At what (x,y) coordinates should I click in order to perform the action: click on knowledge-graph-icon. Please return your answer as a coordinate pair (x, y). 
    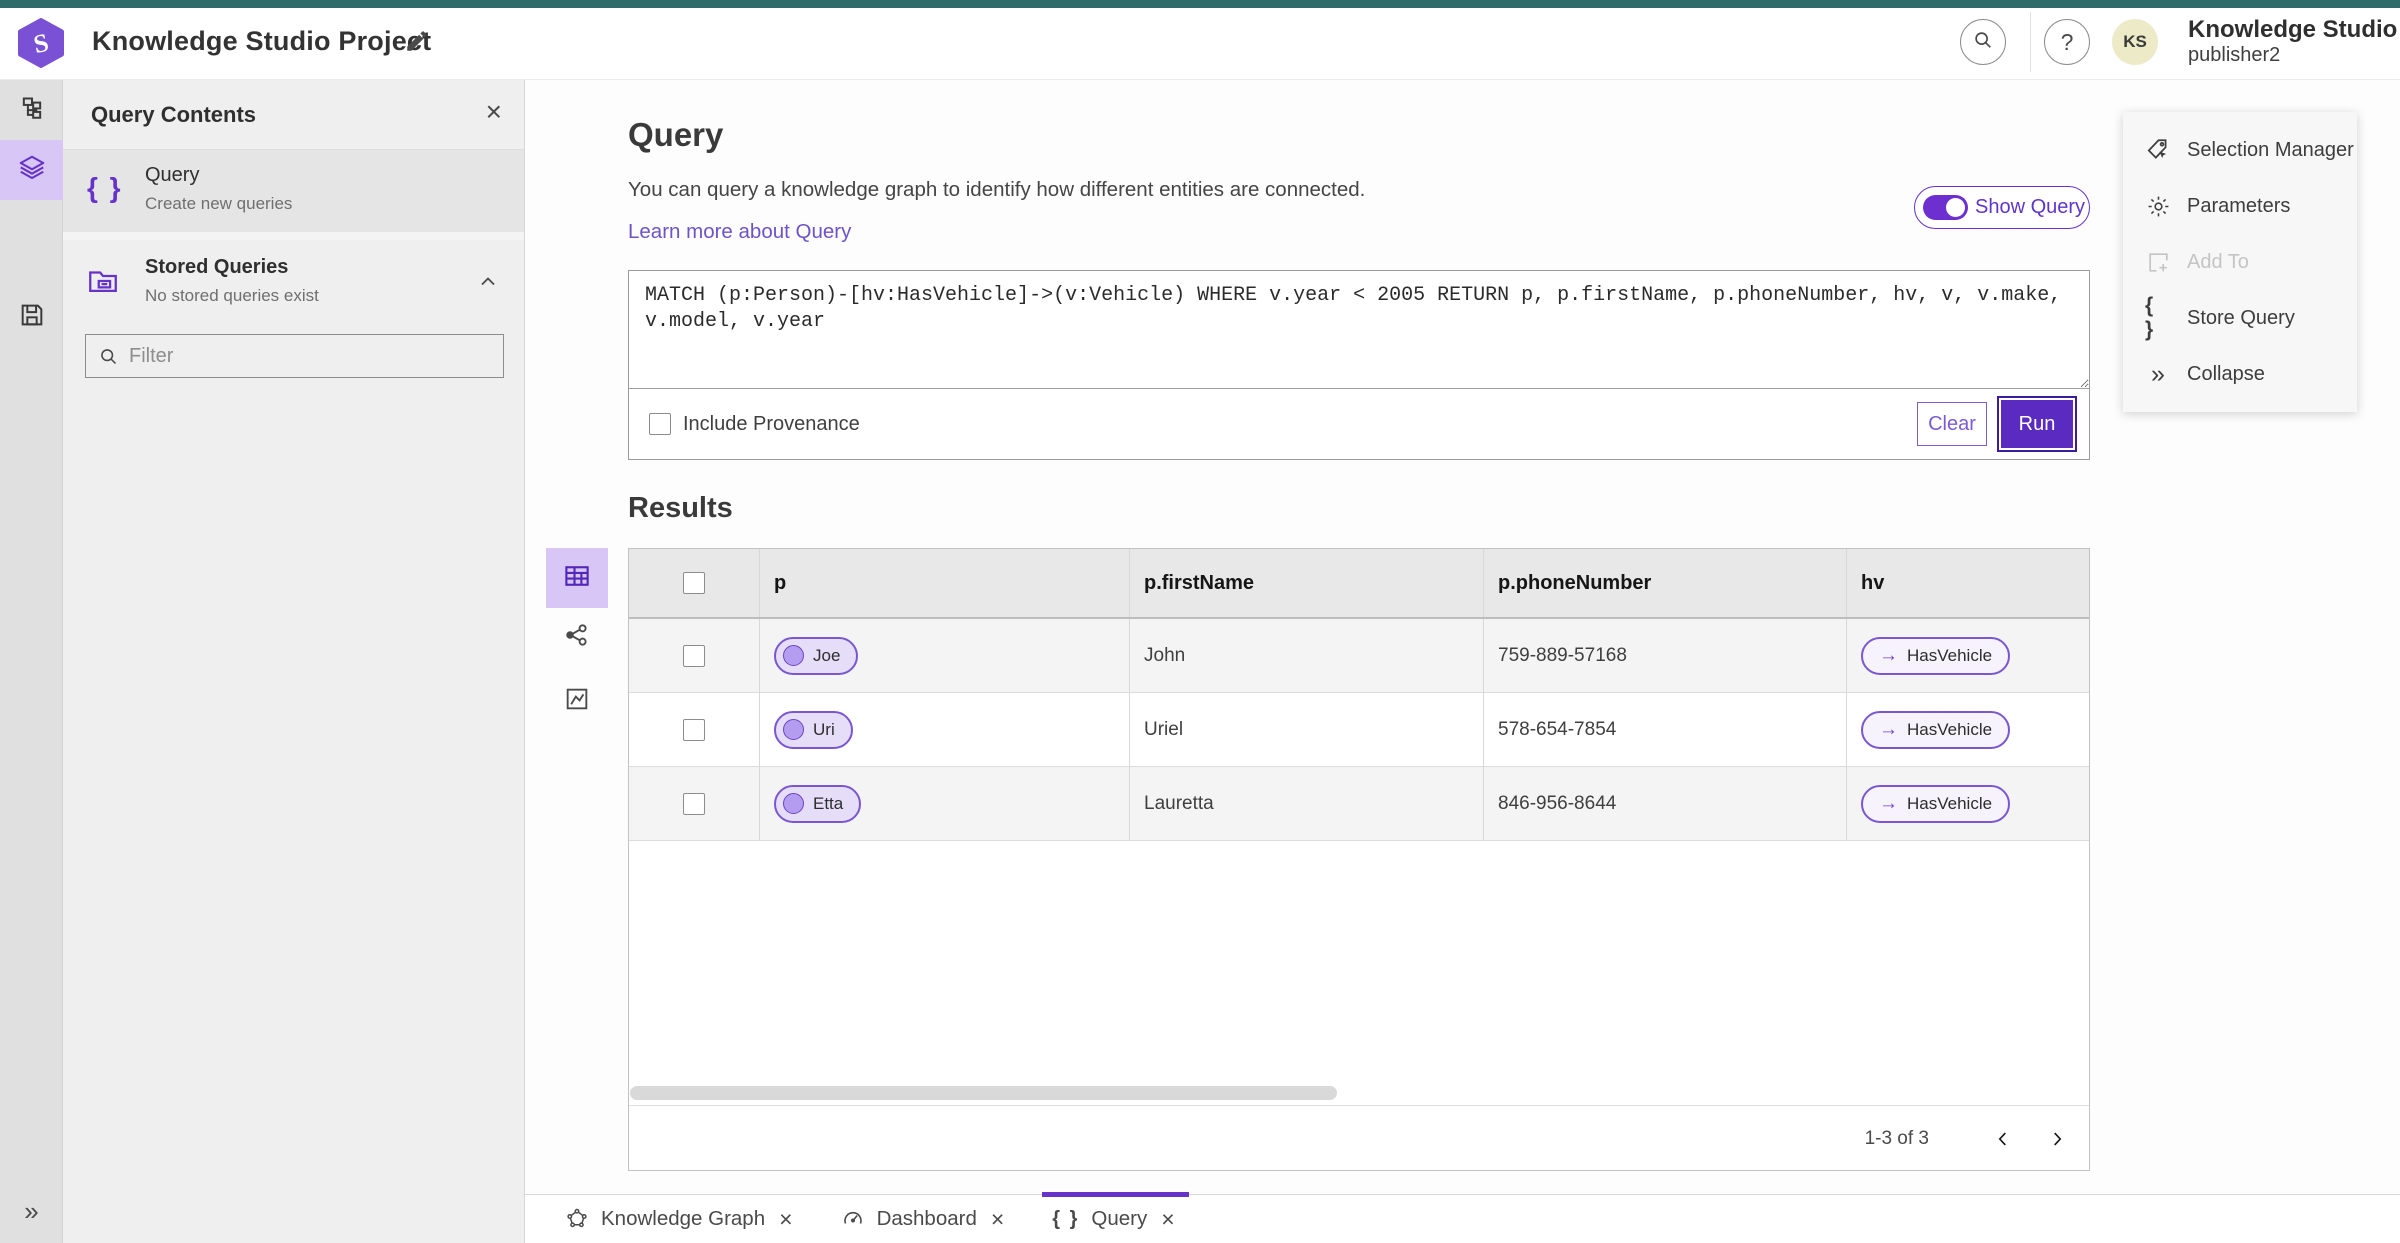
    Looking at the image, I should click on (577, 1219).